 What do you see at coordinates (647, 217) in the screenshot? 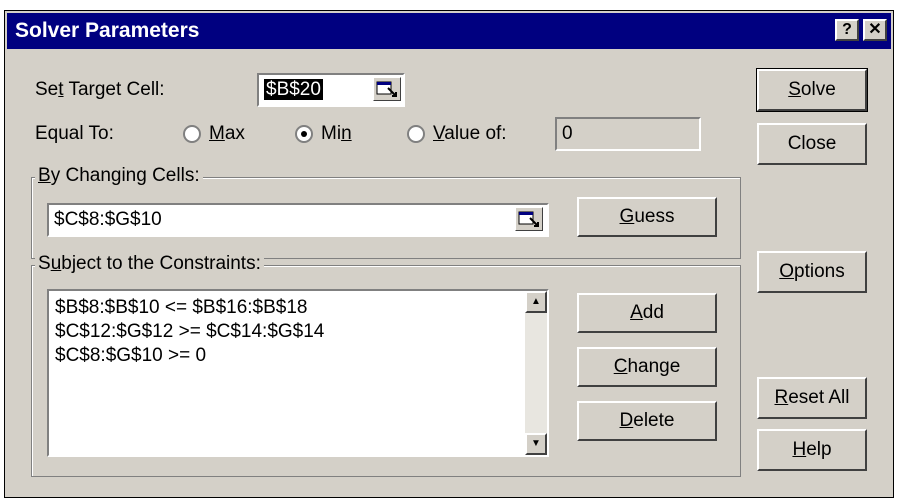
I see `guess-button: Guess` at bounding box center [647, 217].